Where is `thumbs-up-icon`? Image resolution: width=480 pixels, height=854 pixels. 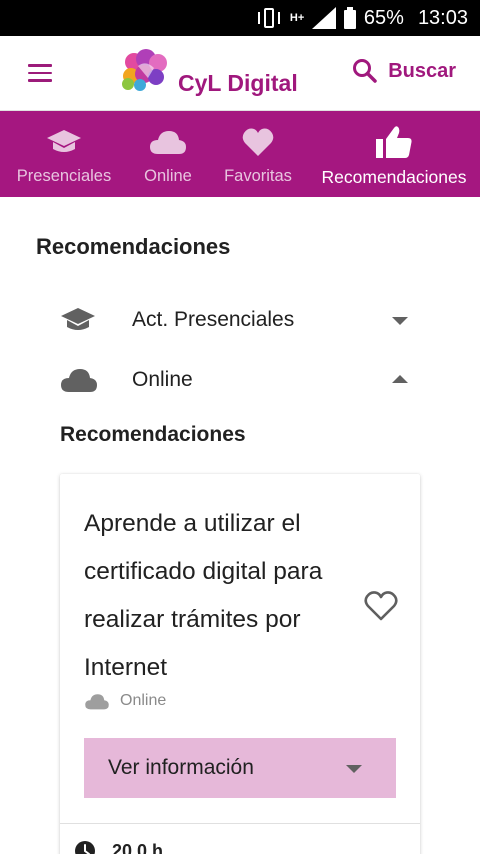 thumbs-up-icon is located at coordinates (394, 142).